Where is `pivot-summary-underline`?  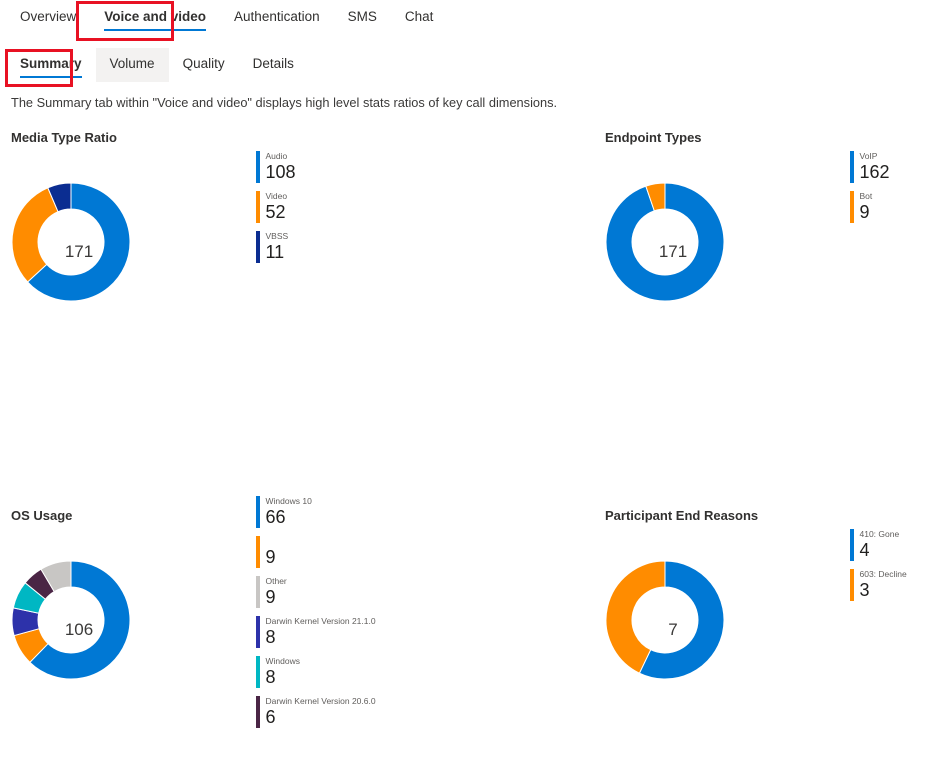 pivot-summary-underline is located at coordinates (51, 76).